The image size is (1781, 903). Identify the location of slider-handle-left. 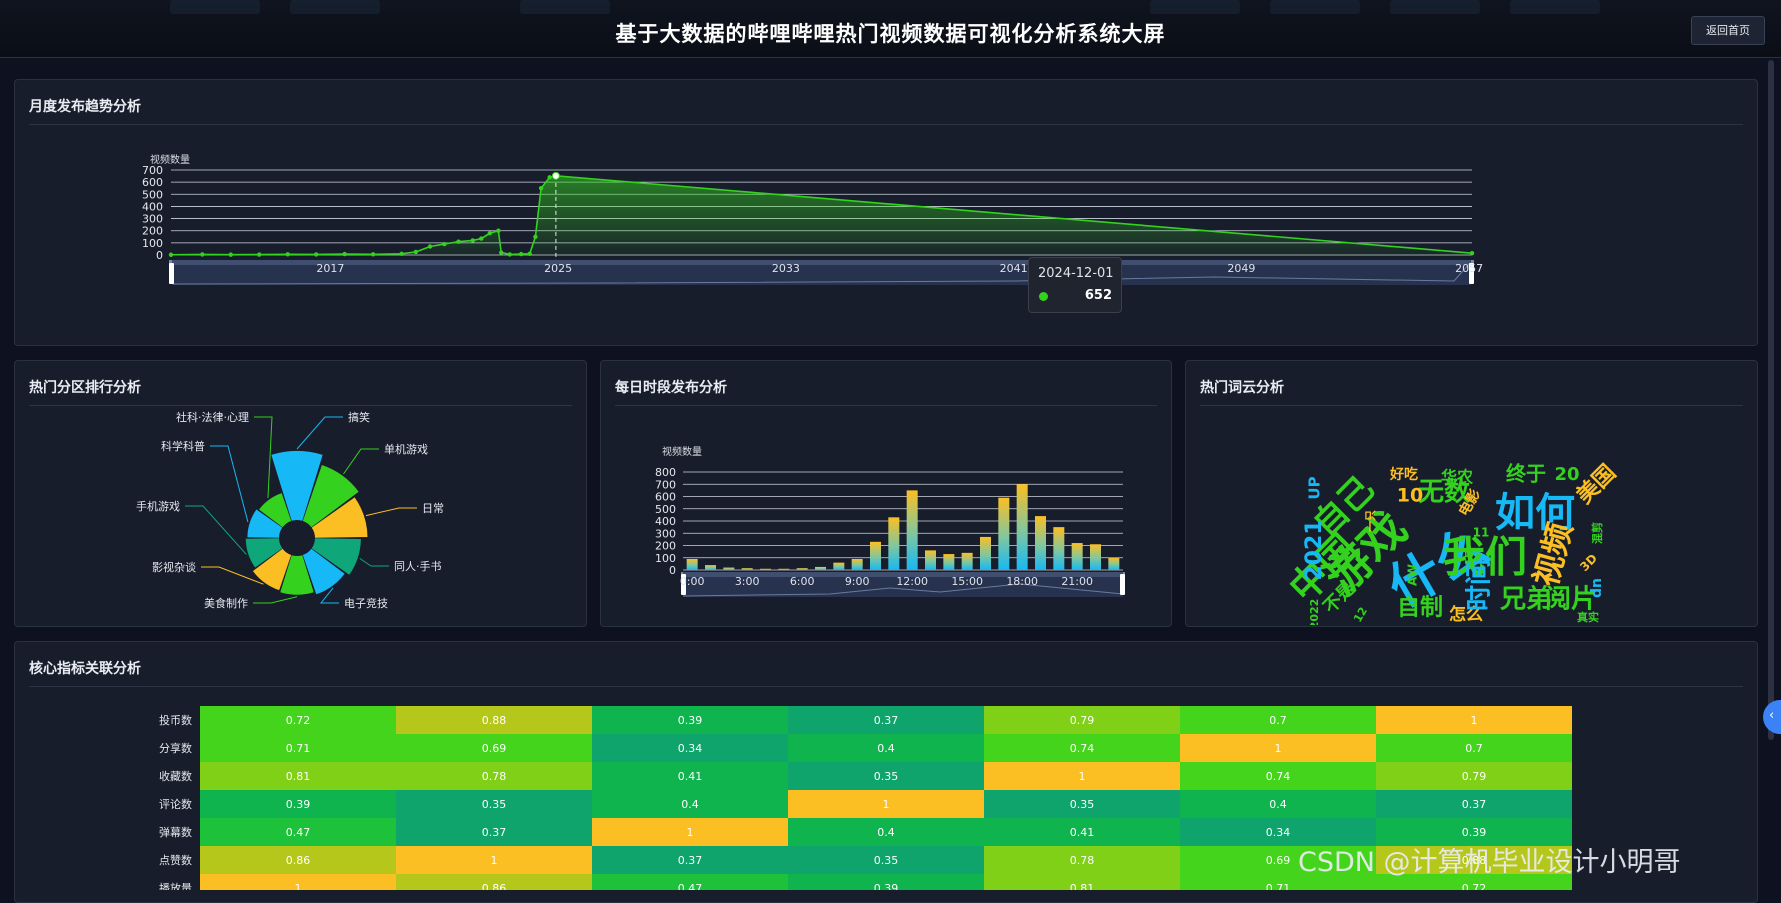
(171, 273).